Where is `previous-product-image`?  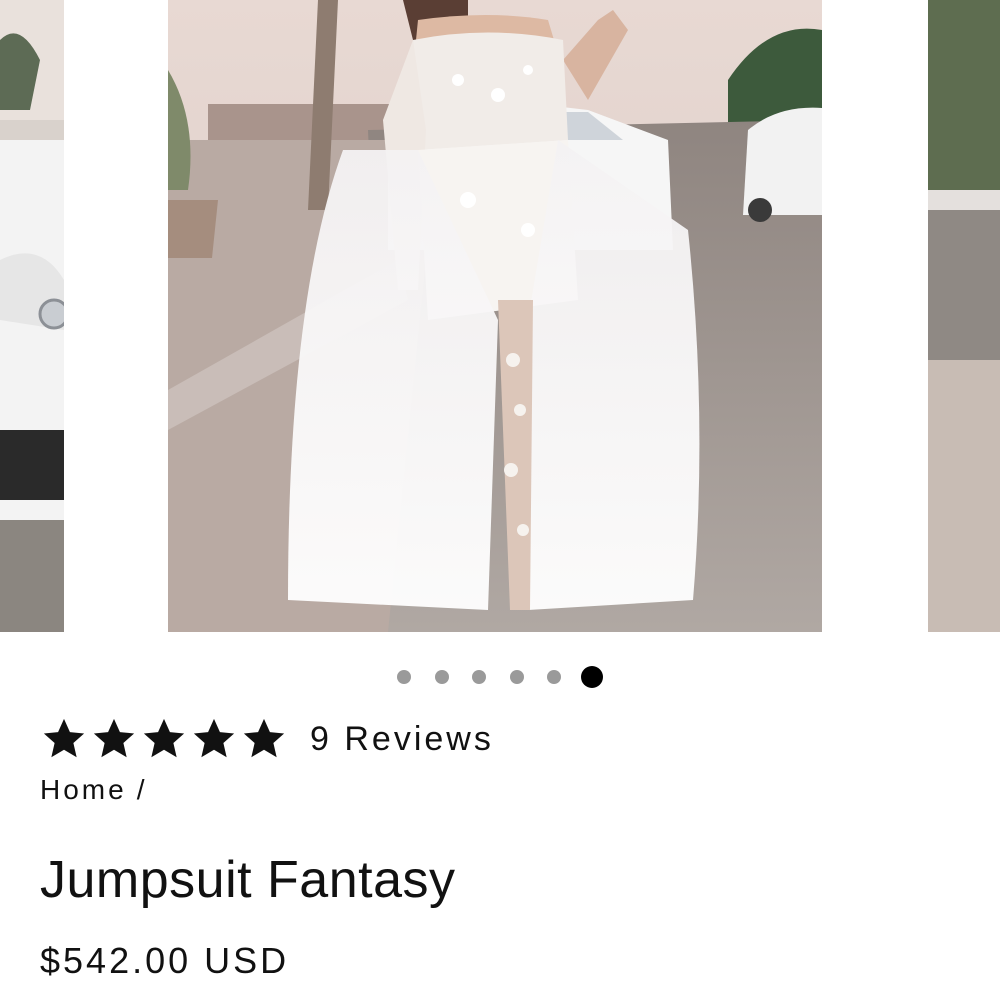
previous-product-image is located at coordinates (32, 316).